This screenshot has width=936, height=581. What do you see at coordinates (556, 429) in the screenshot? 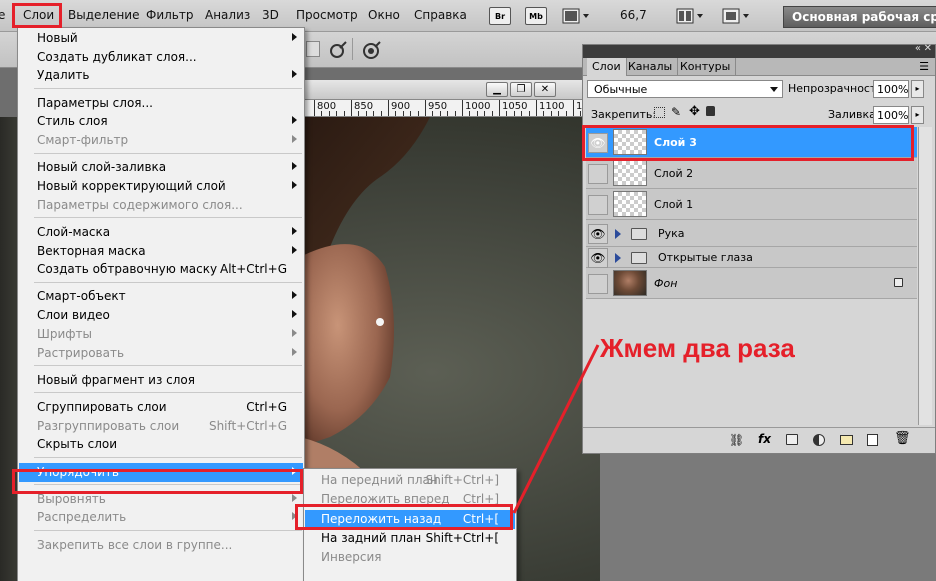
I see `annotation-arrow` at bounding box center [556, 429].